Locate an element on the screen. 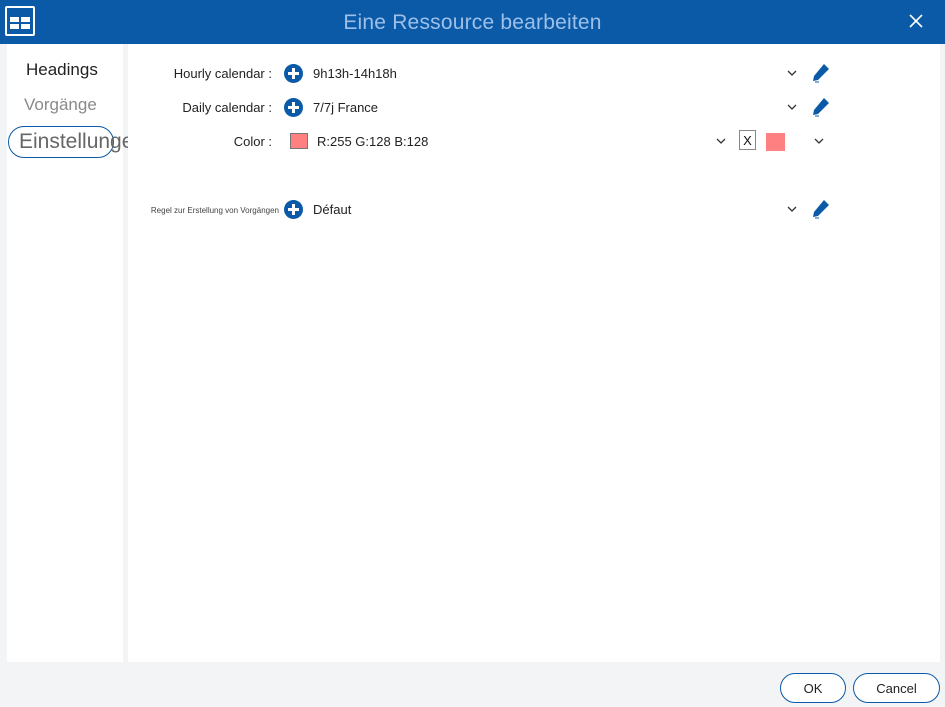  color-picker-swatch is located at coordinates (775, 142).